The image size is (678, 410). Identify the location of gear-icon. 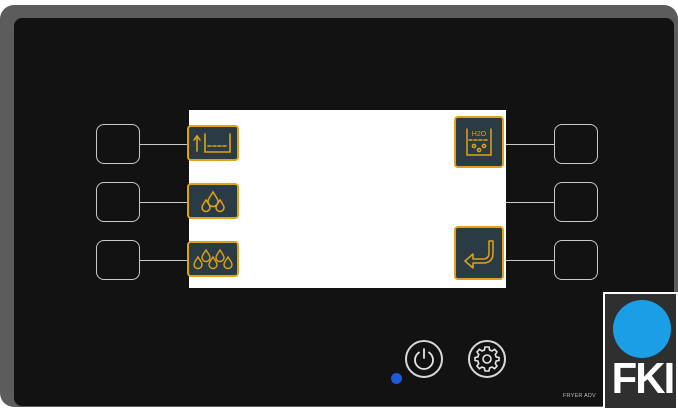
(487, 359).